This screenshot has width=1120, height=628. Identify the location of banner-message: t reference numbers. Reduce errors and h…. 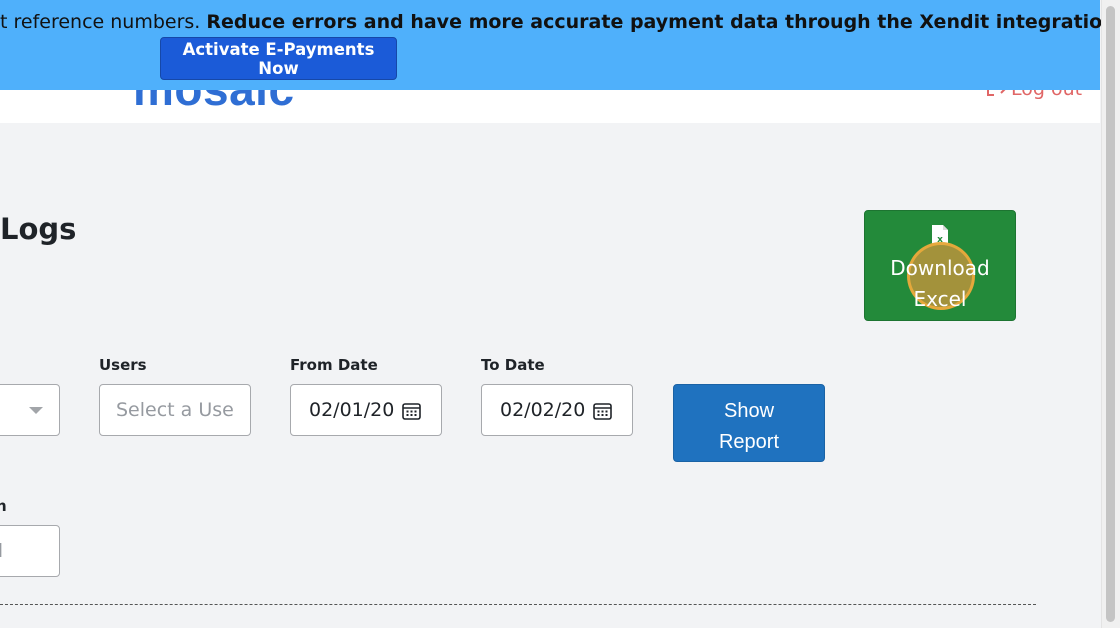
(560, 22).